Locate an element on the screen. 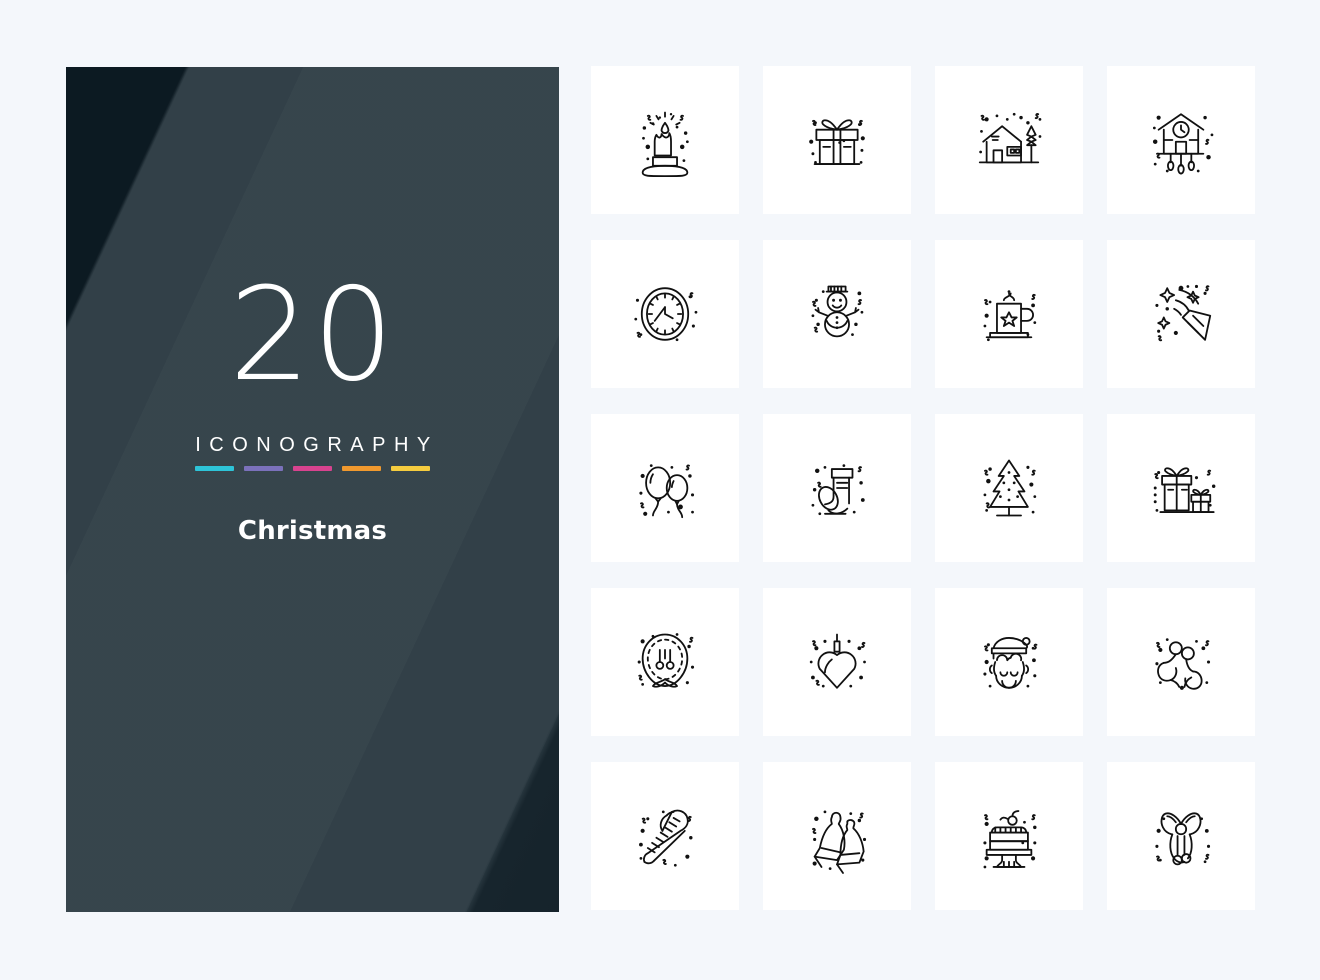 This screenshot has width=1320, height=980. icon-tile-party-popper is located at coordinates (1181, 314).